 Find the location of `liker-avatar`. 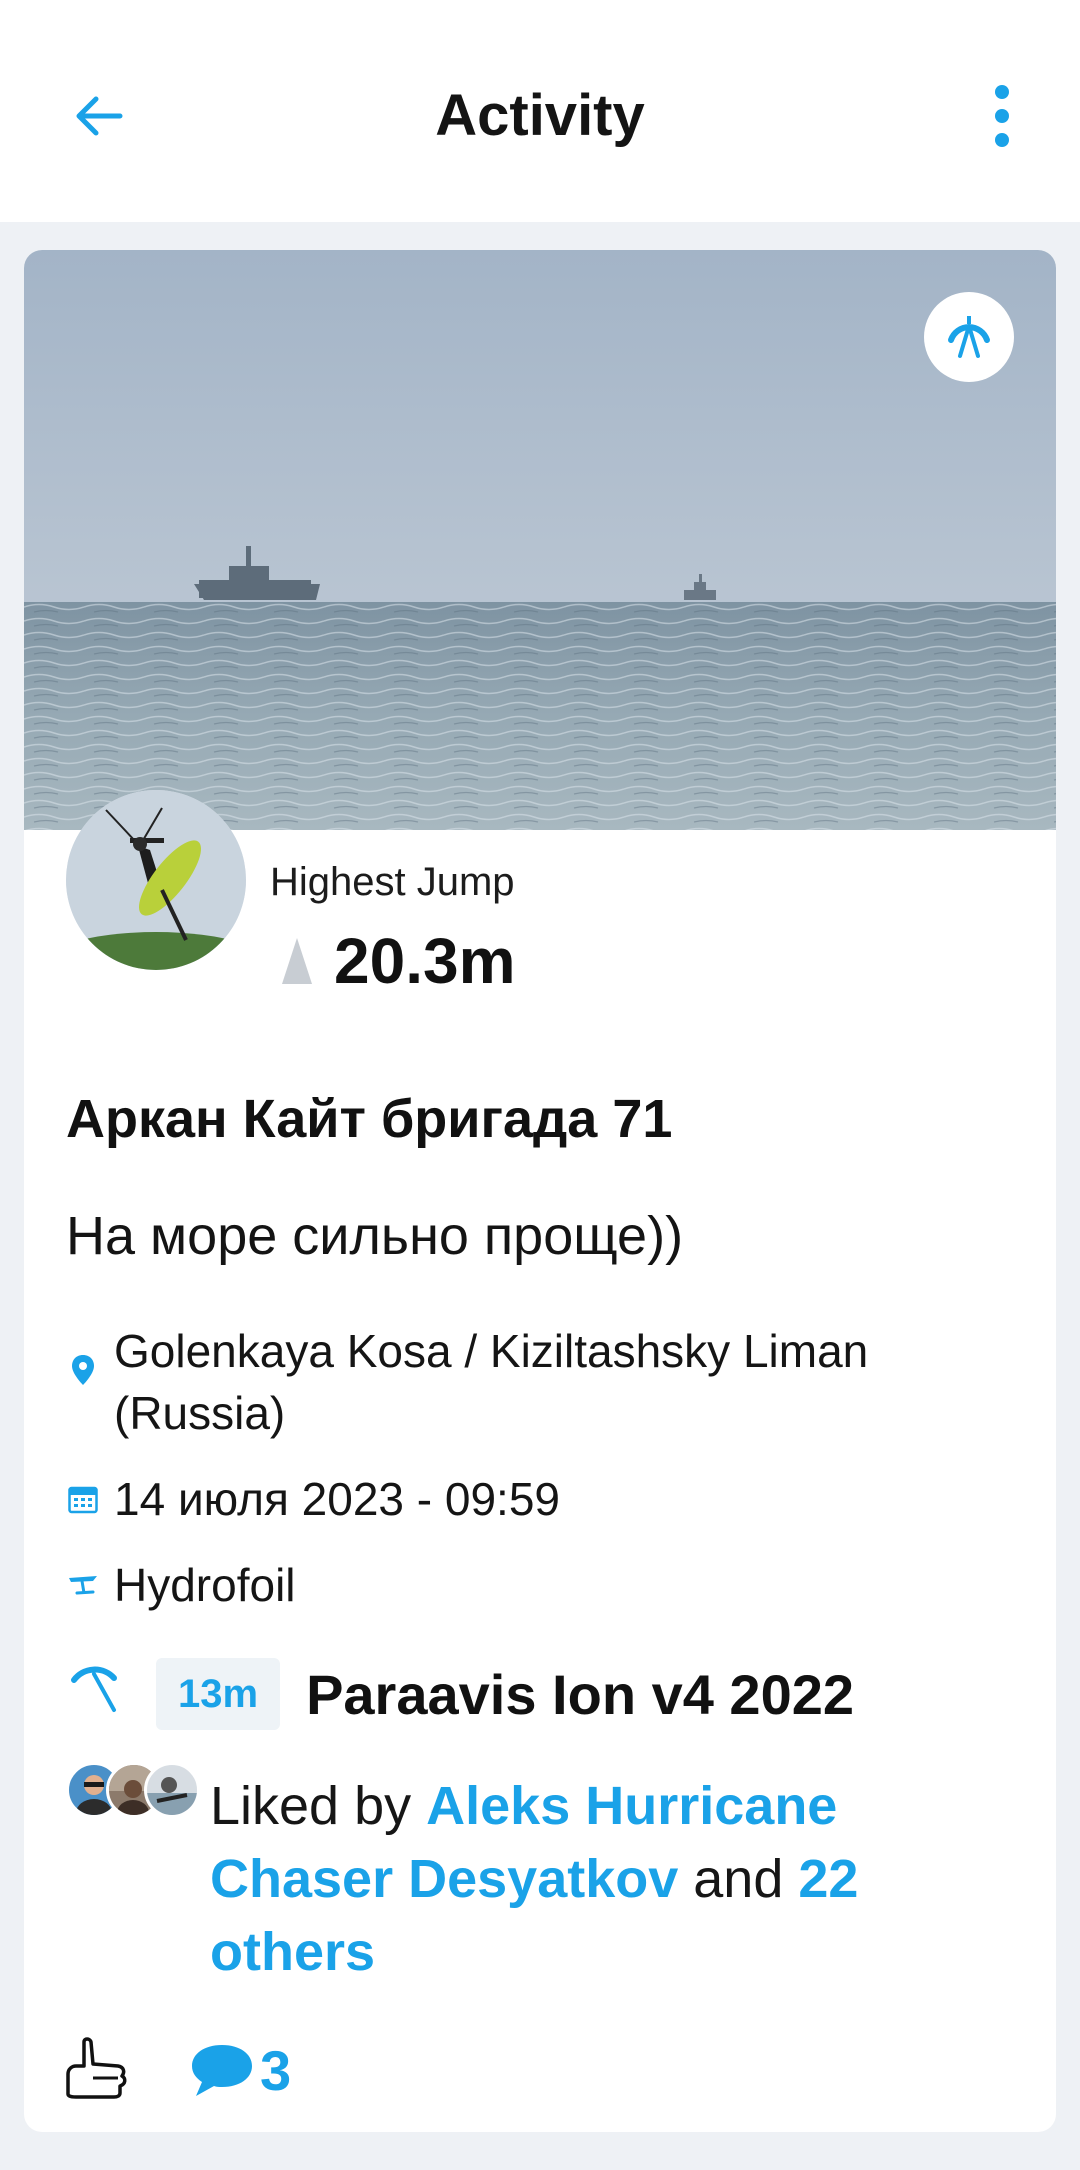

liker-avatar is located at coordinates (172, 1790).